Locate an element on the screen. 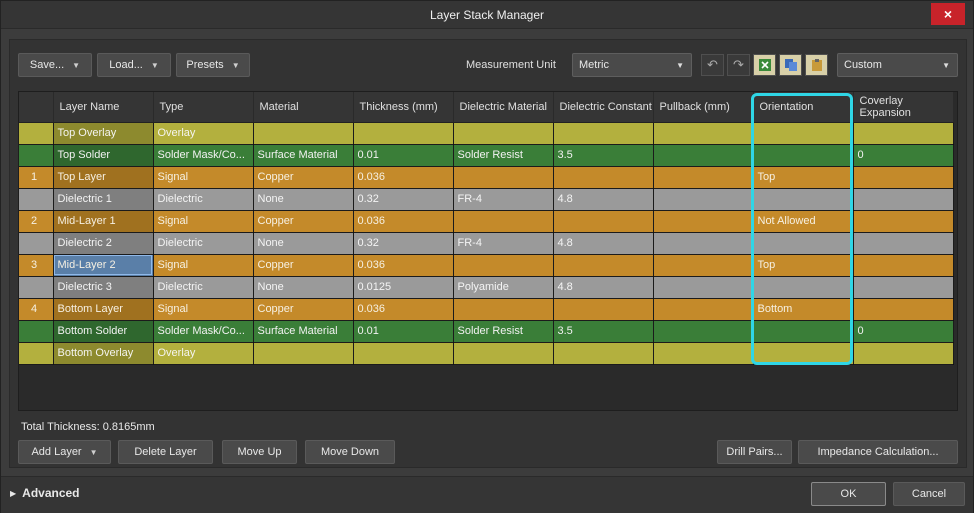 This screenshot has width=974, height=513. cell-coverlay: 0 is located at coordinates (903, 331).